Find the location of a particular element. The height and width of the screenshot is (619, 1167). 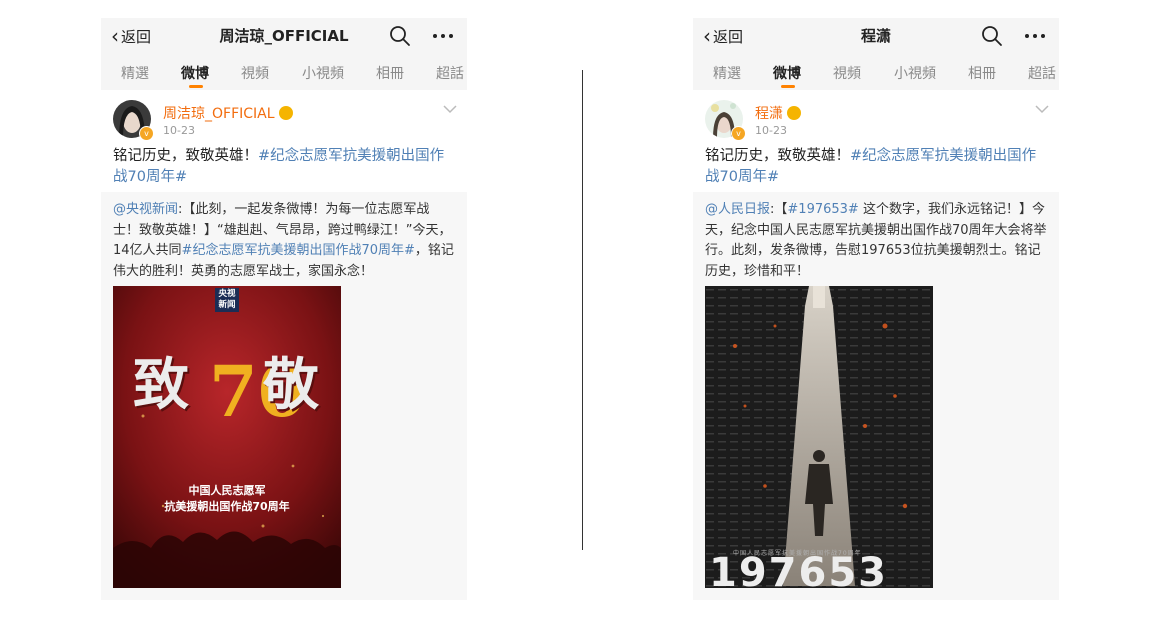

username: 程潇 is located at coordinates (769, 114).